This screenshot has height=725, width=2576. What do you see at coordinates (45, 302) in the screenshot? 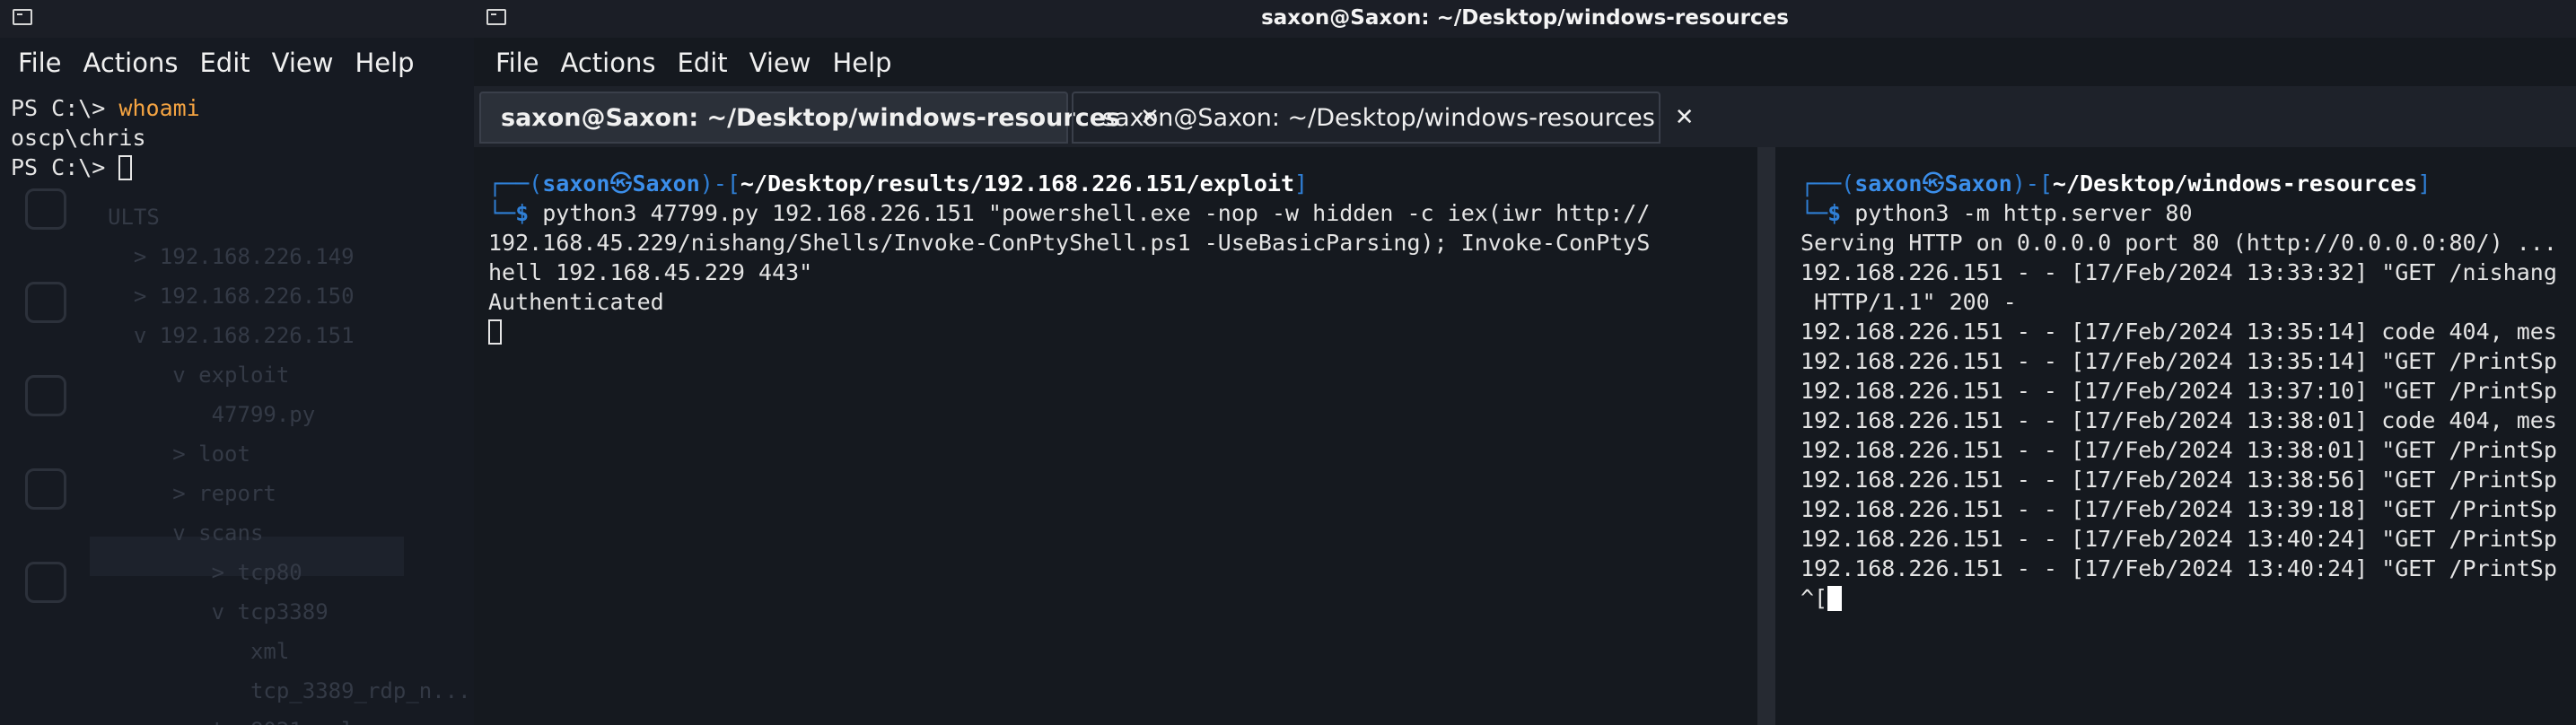
I see `source-control-icon` at bounding box center [45, 302].